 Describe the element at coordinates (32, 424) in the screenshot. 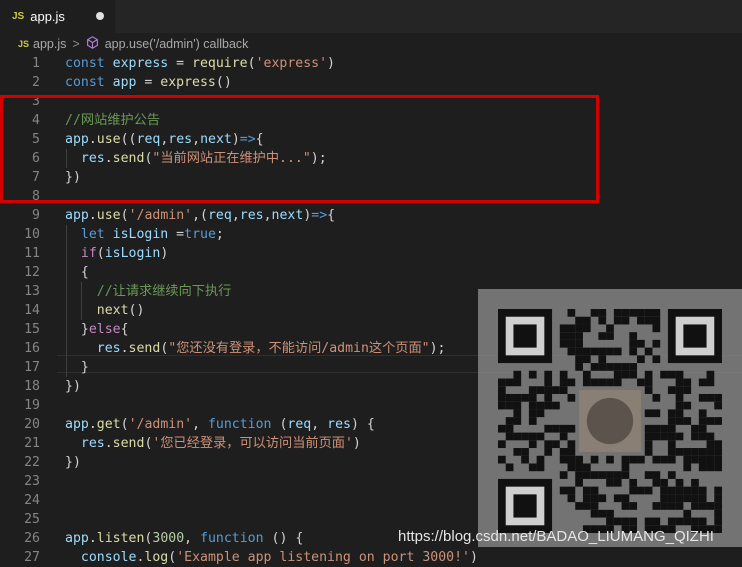

I see `line-number: 20` at that location.